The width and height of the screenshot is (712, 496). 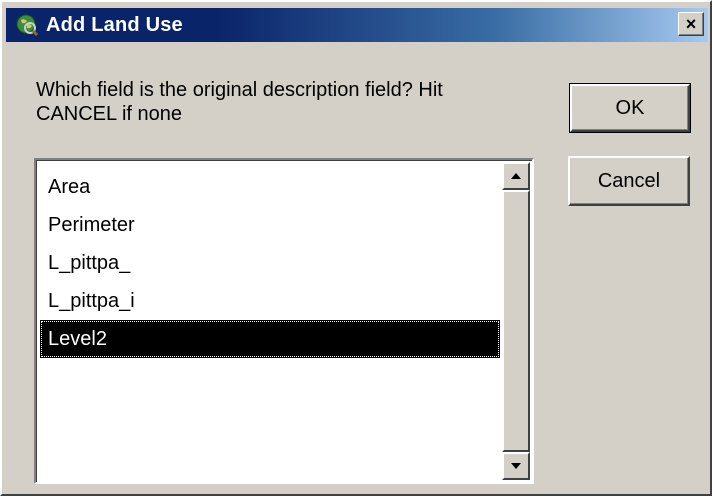 I want to click on globe-app-icon, so click(x=27, y=25).